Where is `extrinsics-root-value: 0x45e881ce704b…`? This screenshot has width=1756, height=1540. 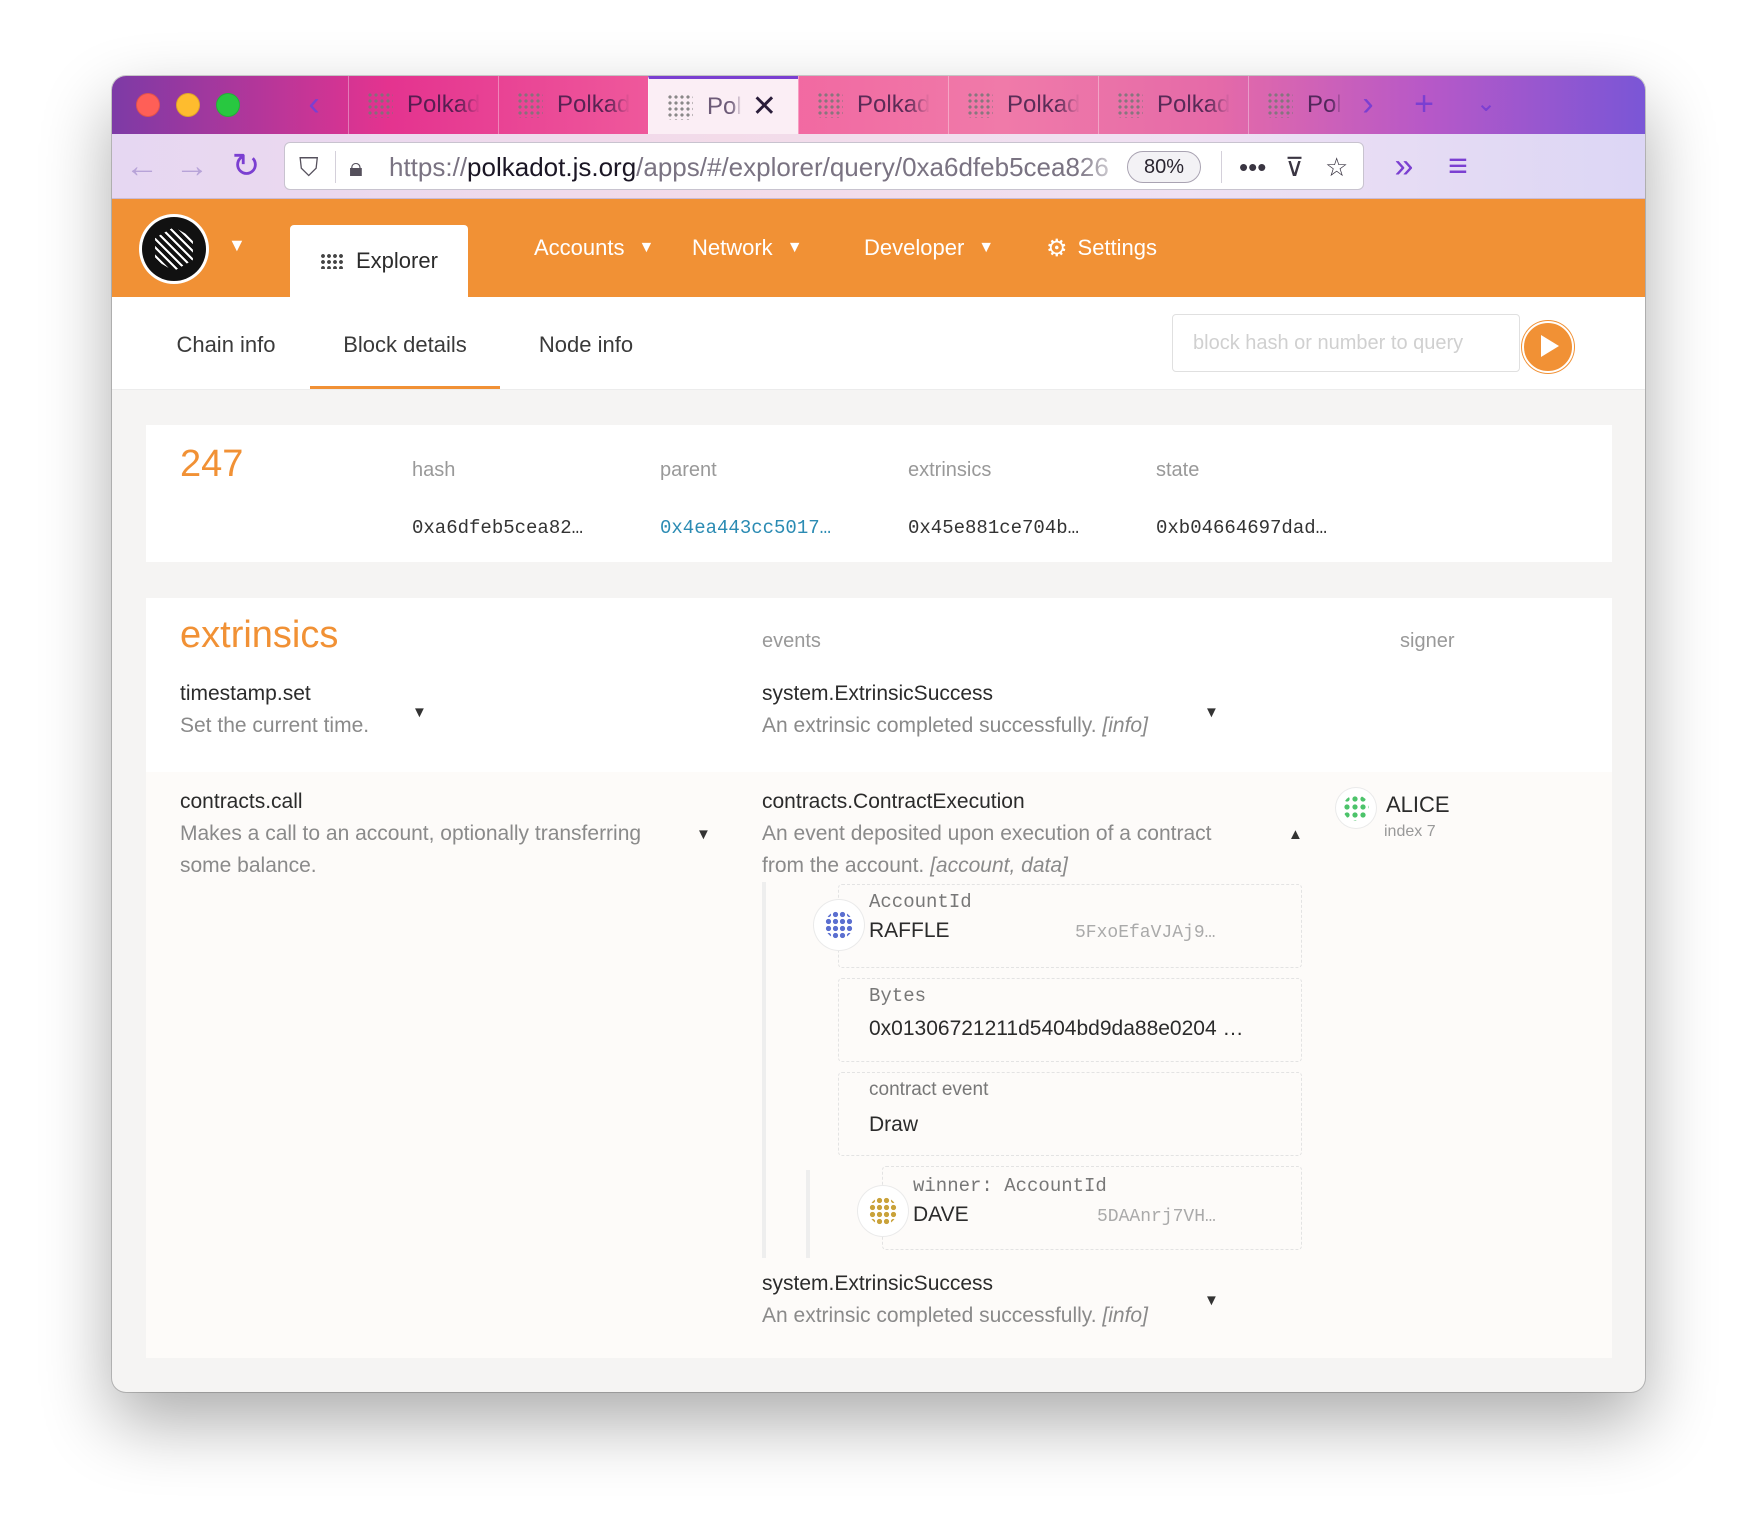
extrinsics-root-value: 0x45e881ce704b… is located at coordinates (994, 528).